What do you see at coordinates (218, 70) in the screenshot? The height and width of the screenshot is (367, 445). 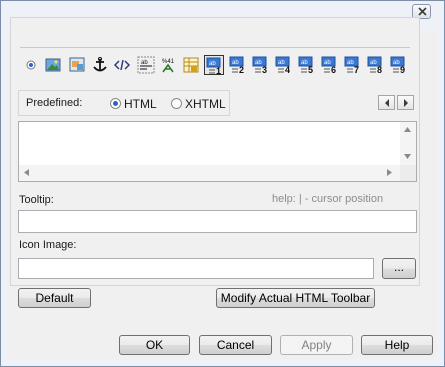 I see `svg-text: 1` at bounding box center [218, 70].